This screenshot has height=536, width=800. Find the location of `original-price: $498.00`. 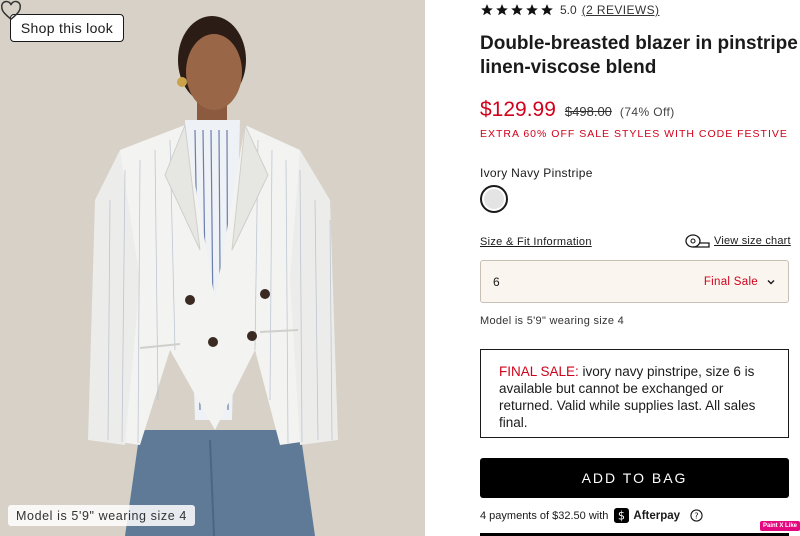

original-price: $498.00 is located at coordinates (588, 111).